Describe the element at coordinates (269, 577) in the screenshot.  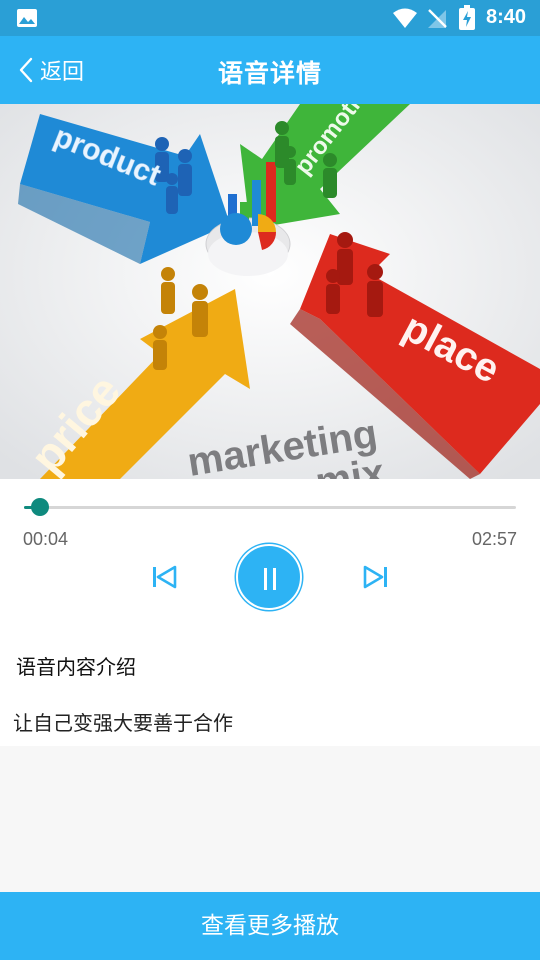
I see `pause-button` at that location.